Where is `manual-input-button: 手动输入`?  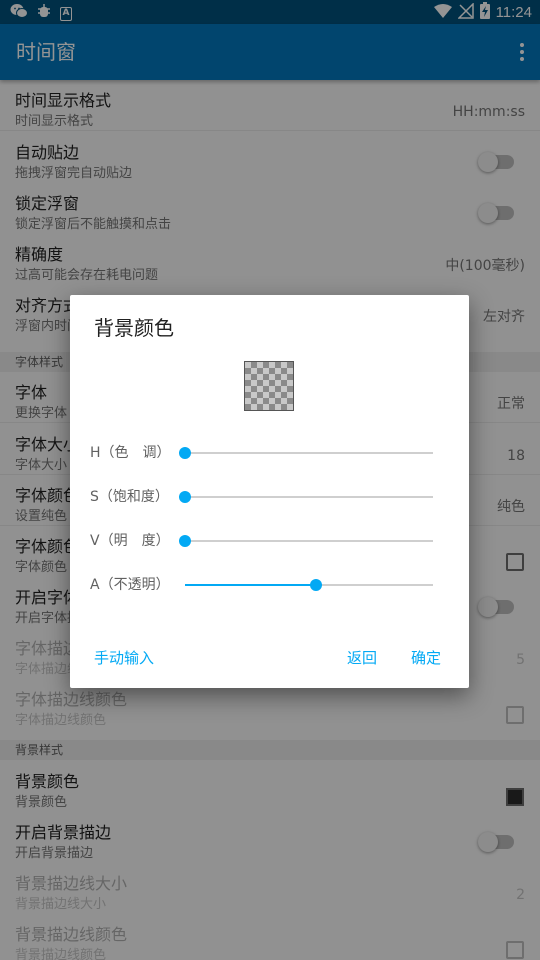
manual-input-button: 手动输入 is located at coordinates (124, 658).